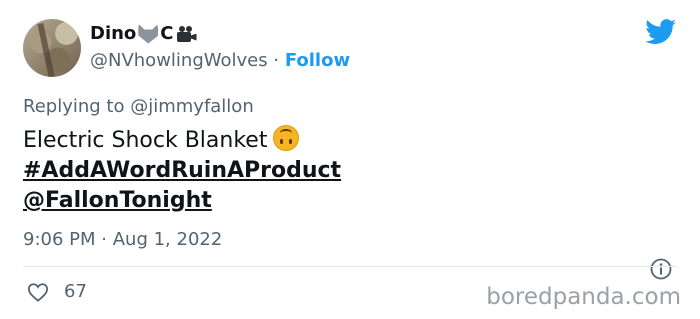 This screenshot has width=700, height=319. I want to click on follow-button: Follow, so click(317, 60).